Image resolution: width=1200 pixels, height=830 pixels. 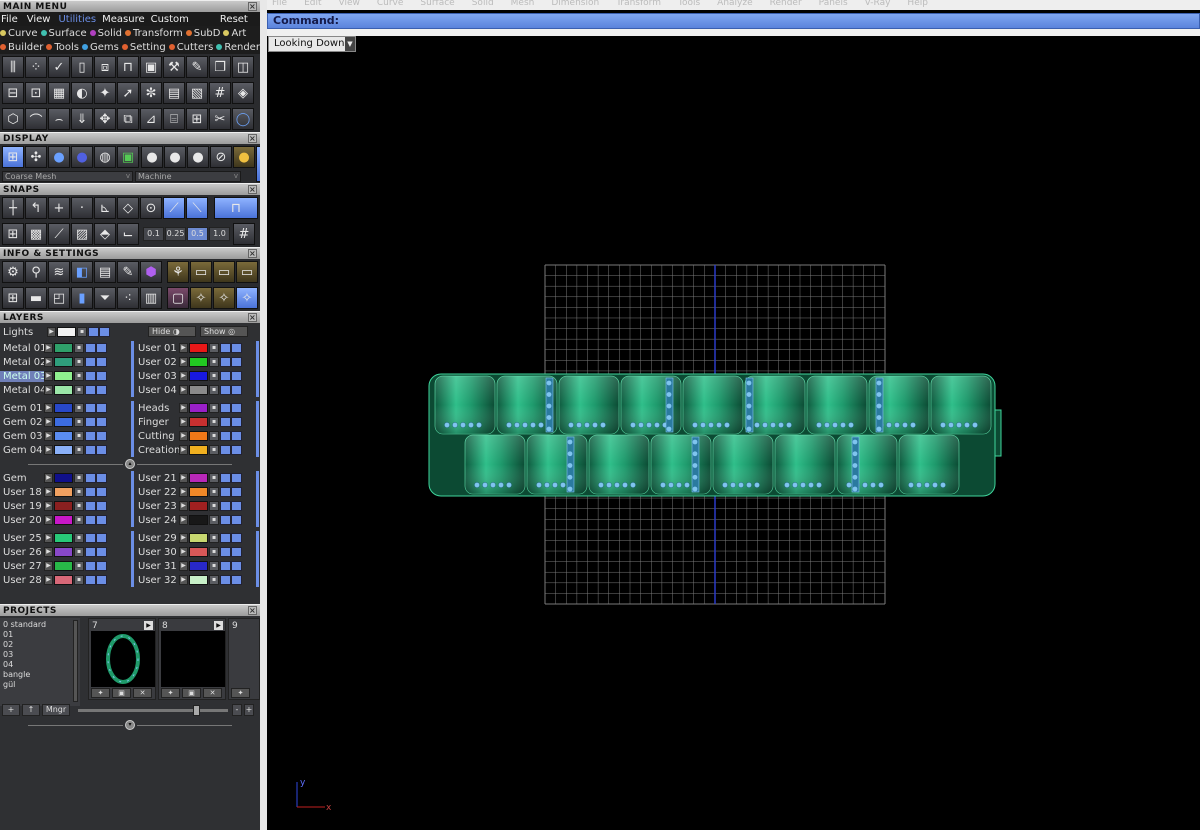 What do you see at coordinates (197, 208) in the screenshot?
I see `snap-end-icon: ⟍` at bounding box center [197, 208].